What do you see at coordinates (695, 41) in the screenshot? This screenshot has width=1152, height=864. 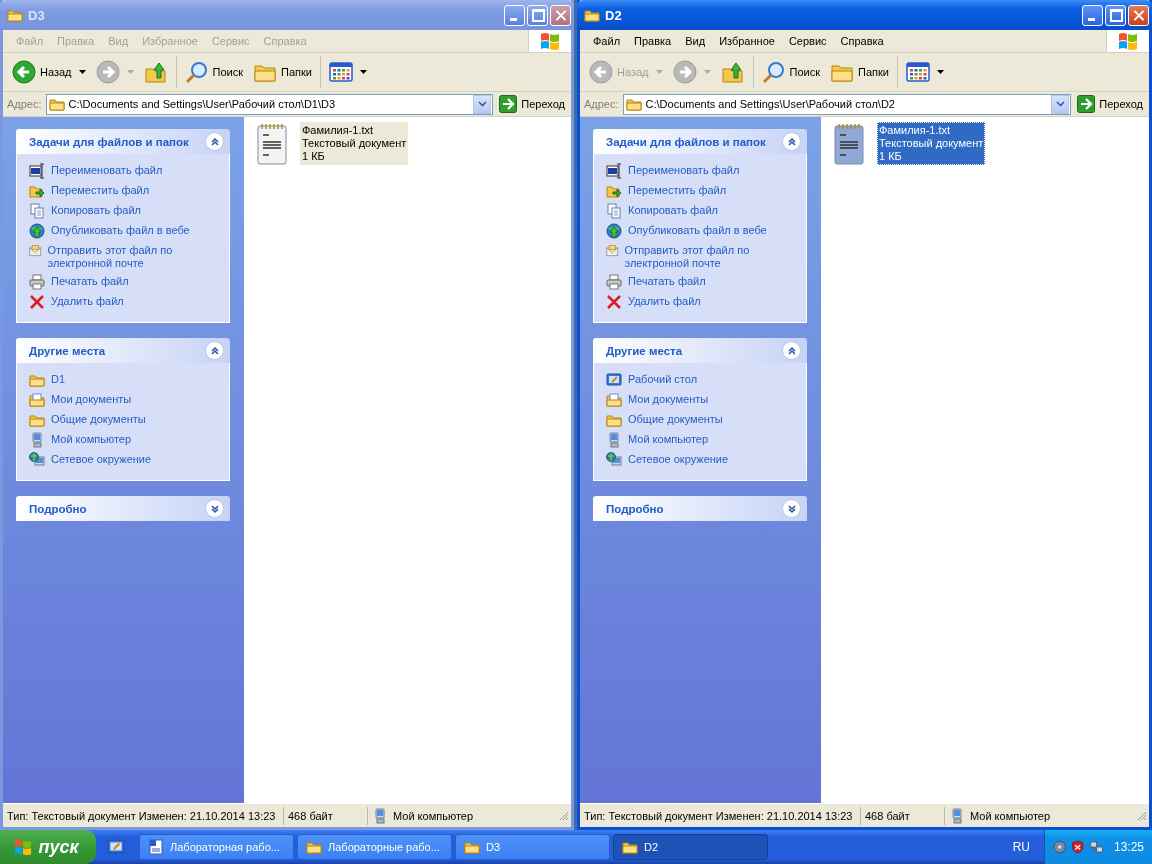 I see `menu-item: Вид` at bounding box center [695, 41].